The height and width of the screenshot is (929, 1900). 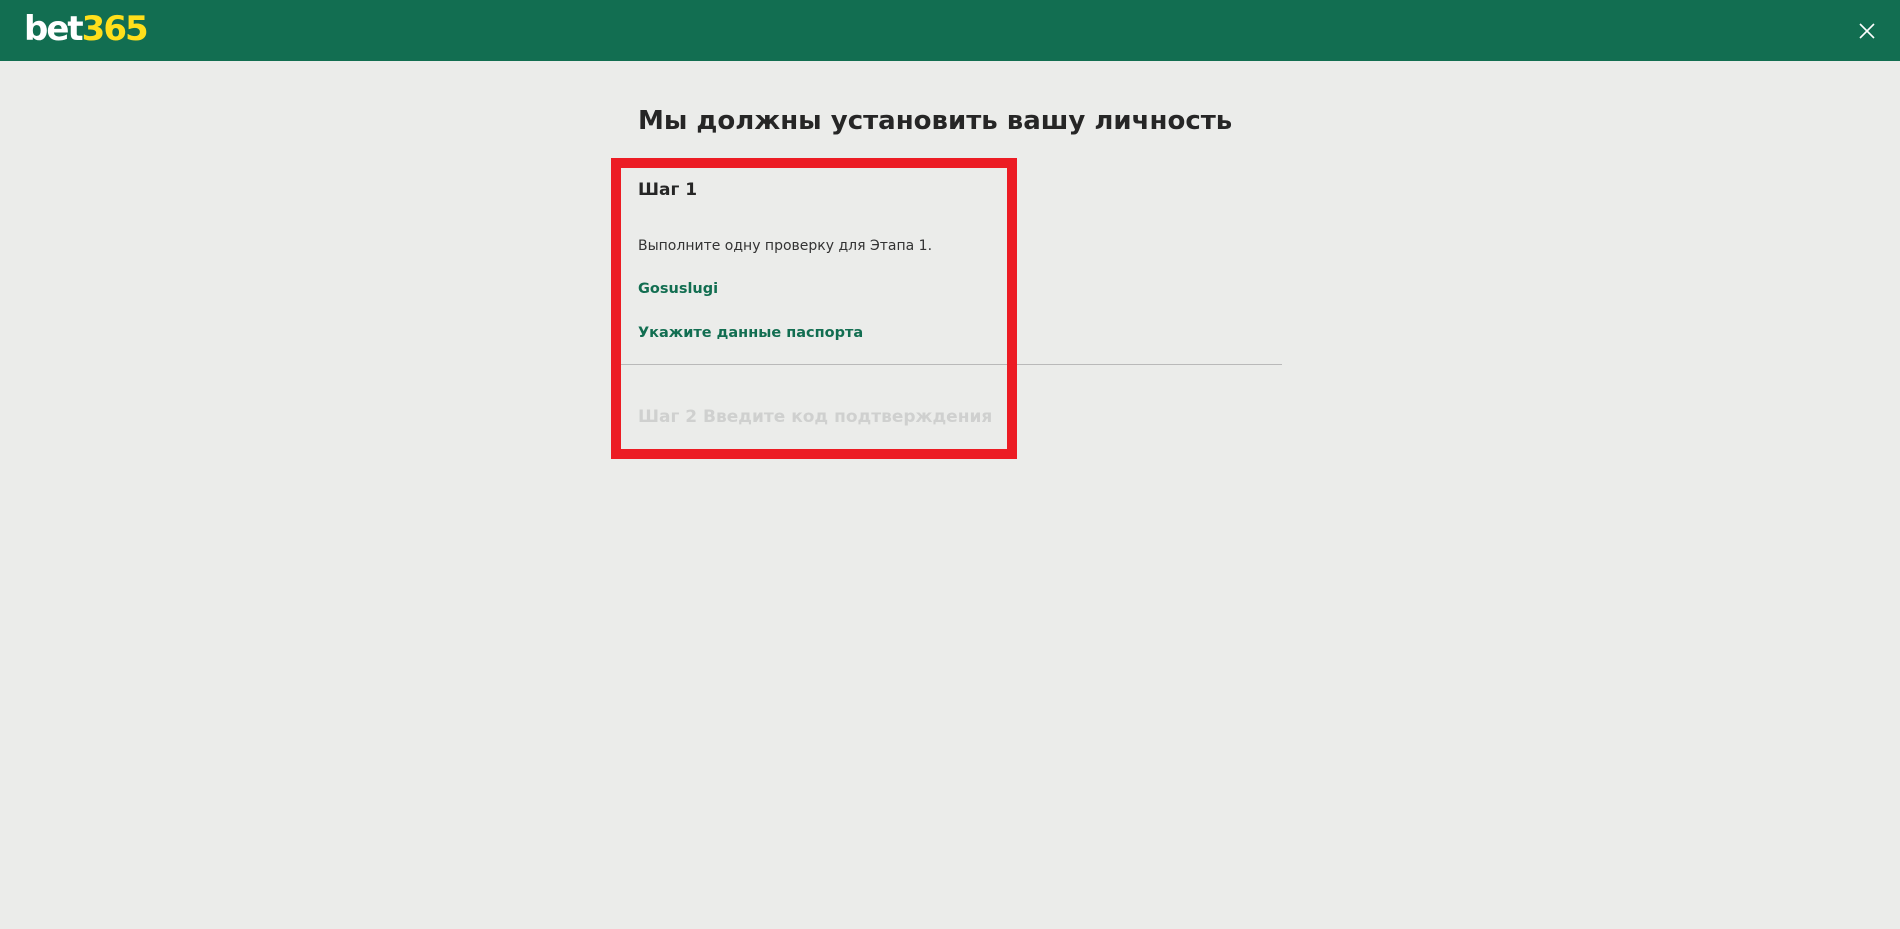 I want to click on close-button, so click(x=1867, y=31).